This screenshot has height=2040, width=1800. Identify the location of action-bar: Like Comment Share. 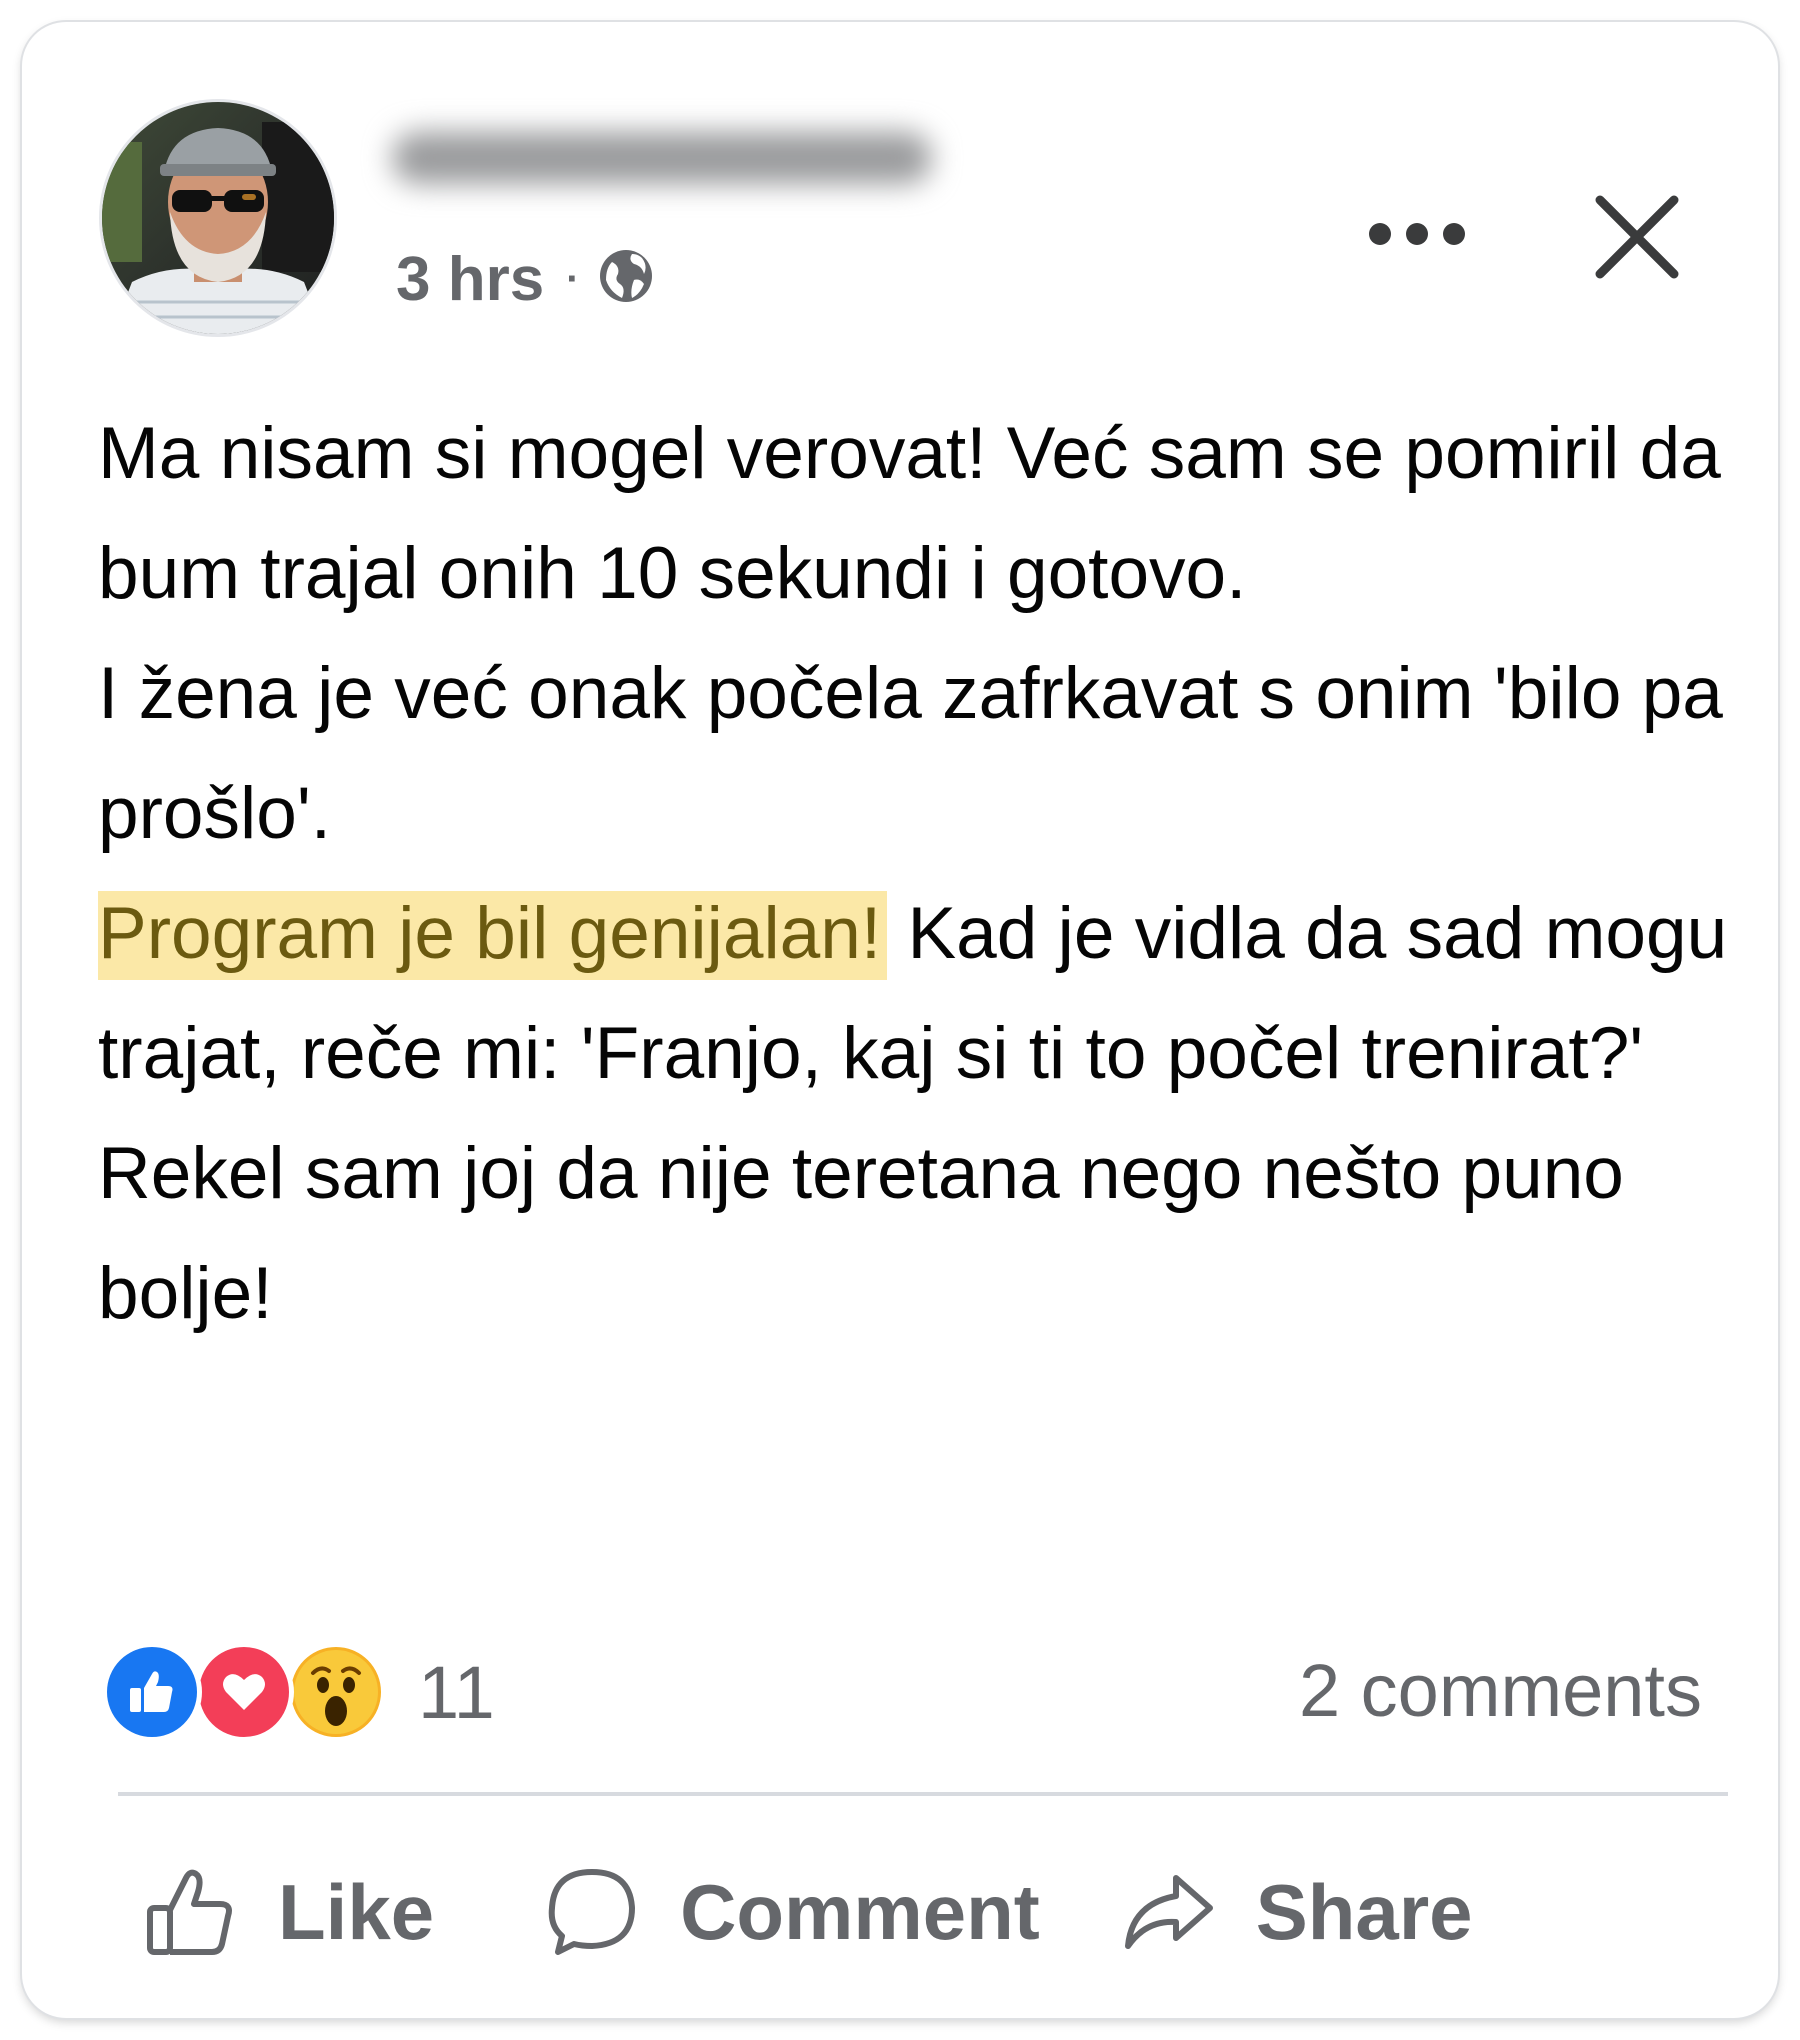
(918, 1912).